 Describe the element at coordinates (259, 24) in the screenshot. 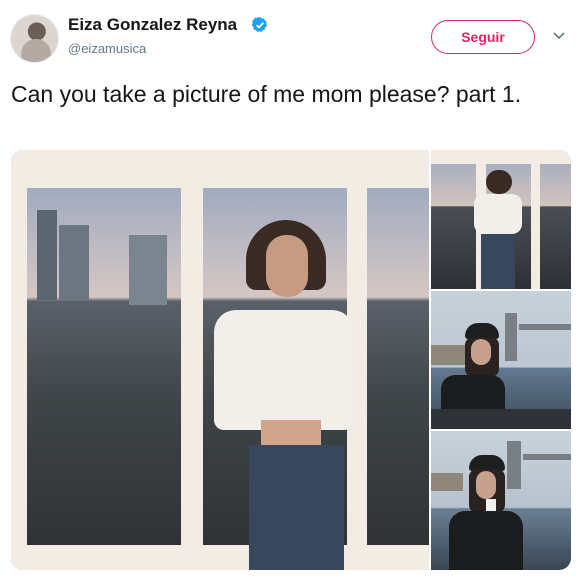

I see `verified-badge-icon` at that location.